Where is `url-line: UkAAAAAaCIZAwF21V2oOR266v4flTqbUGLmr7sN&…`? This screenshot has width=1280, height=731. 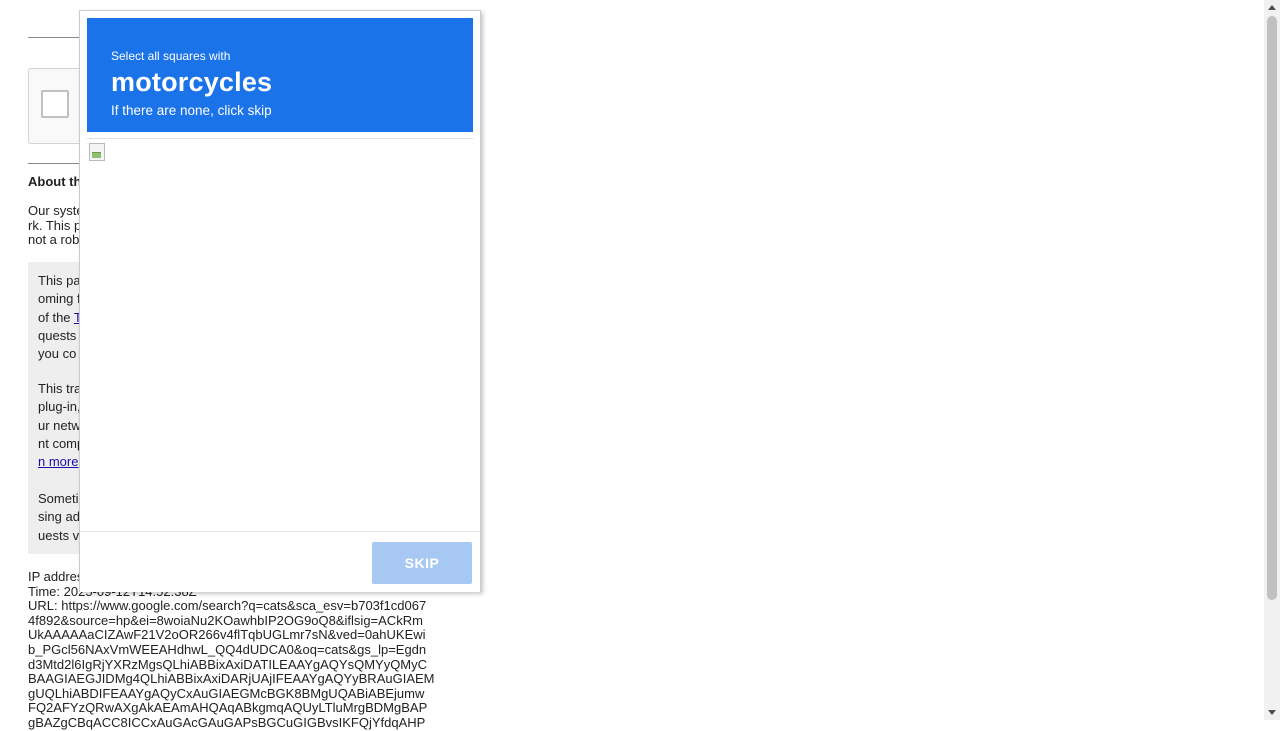 url-line: UkAAAAAaCIZAwF21V2oOR266v4flTqbUGLmr7sN&… is located at coordinates (227, 635).